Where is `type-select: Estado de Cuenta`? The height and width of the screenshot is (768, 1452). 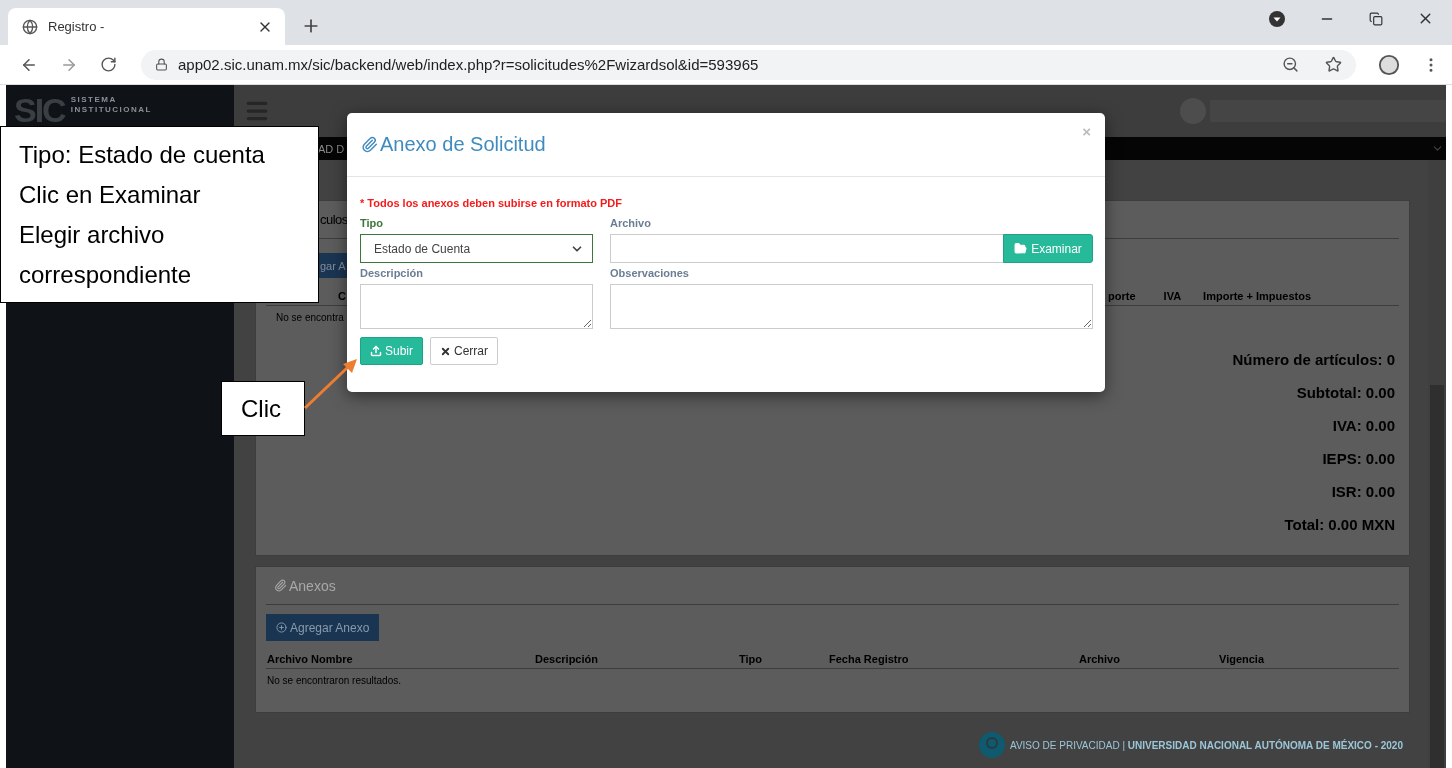 type-select: Estado de Cuenta is located at coordinates (476, 248).